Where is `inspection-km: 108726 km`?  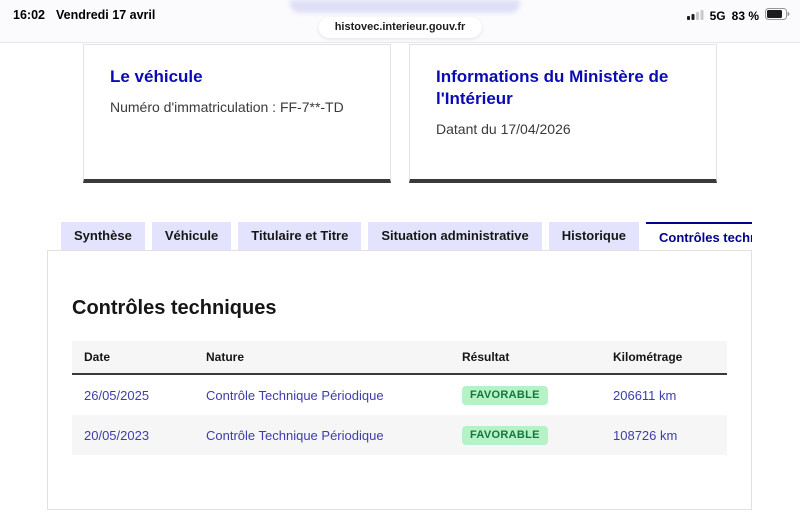
inspection-km: 108726 km is located at coordinates (645, 435).